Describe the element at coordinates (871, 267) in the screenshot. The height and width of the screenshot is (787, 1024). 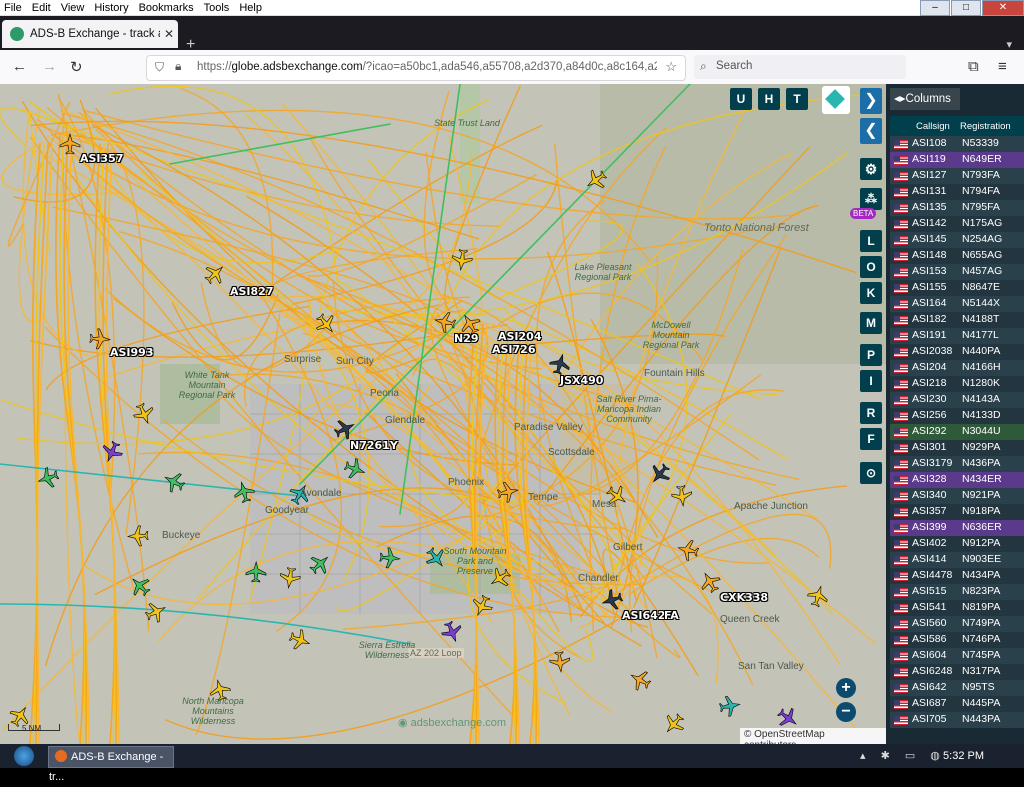
I see `toggle-o-button: O` at that location.